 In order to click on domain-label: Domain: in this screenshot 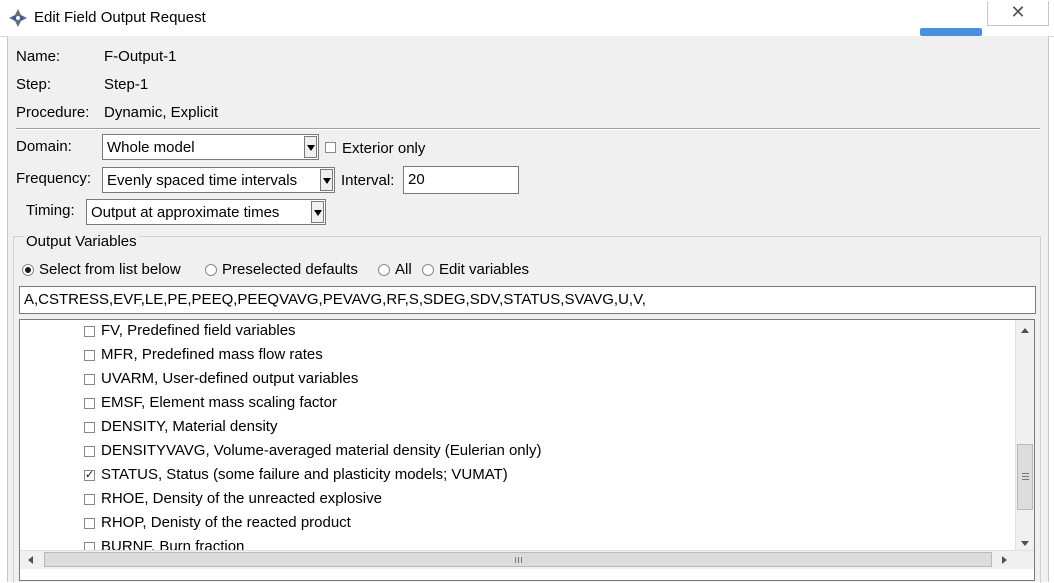, I will do `click(44, 146)`.